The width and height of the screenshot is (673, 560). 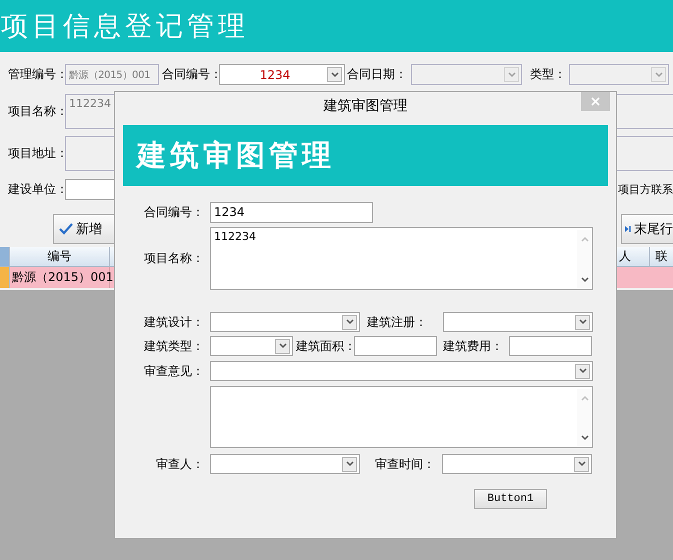 I want to click on field-label: 建筑面积：, so click(x=325, y=346).